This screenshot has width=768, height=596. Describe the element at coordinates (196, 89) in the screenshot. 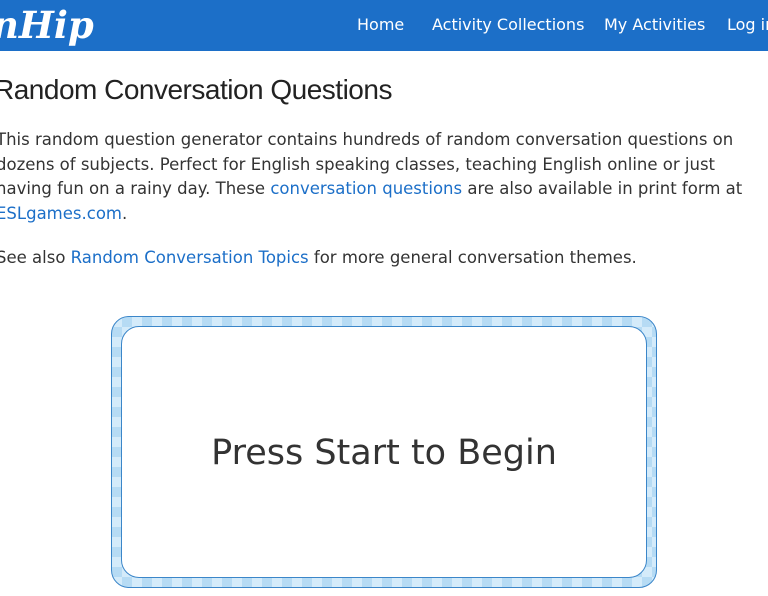

I see `page-title: Random Conversation Questions` at that location.